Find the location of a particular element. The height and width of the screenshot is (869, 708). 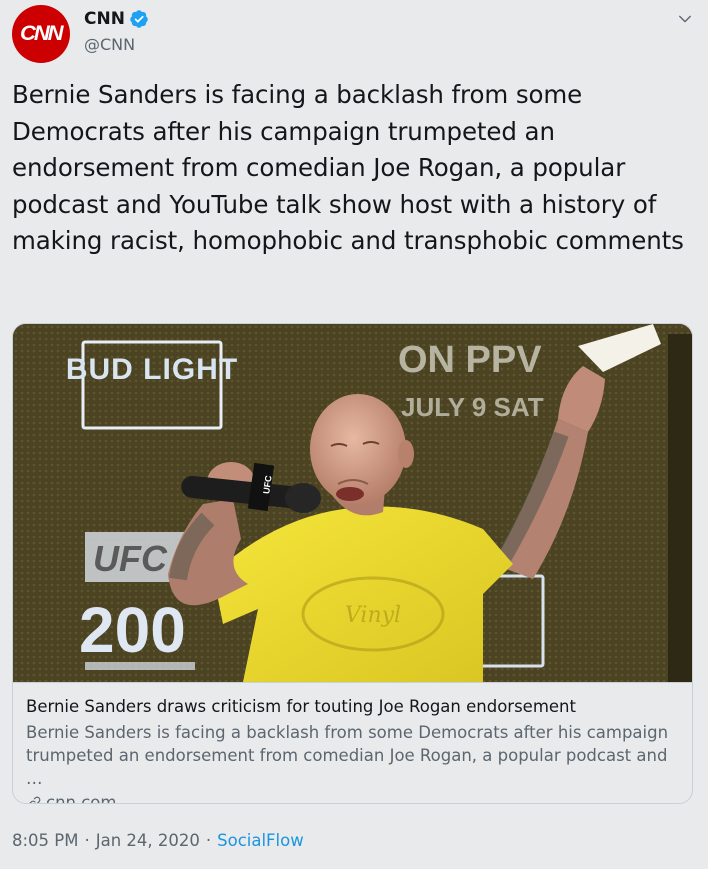

tweet-date: Jan 24, 2020 is located at coordinates (148, 840).